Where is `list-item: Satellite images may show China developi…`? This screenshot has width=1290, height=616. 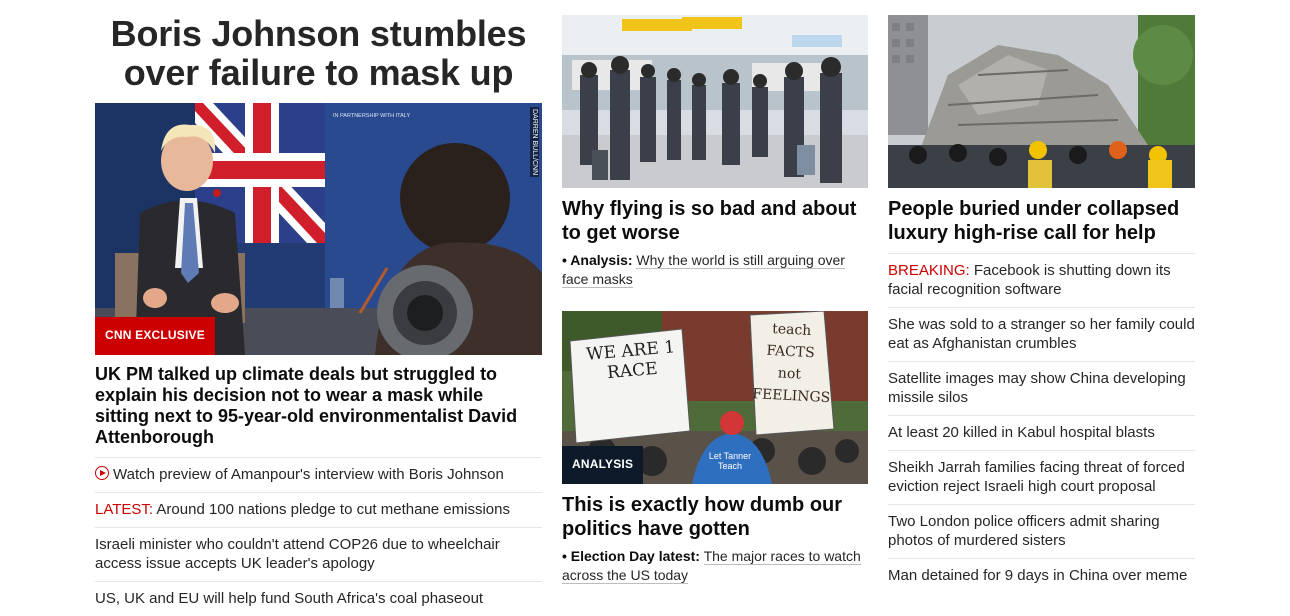
list-item: Satellite images may show China developi… is located at coordinates (1041, 388).